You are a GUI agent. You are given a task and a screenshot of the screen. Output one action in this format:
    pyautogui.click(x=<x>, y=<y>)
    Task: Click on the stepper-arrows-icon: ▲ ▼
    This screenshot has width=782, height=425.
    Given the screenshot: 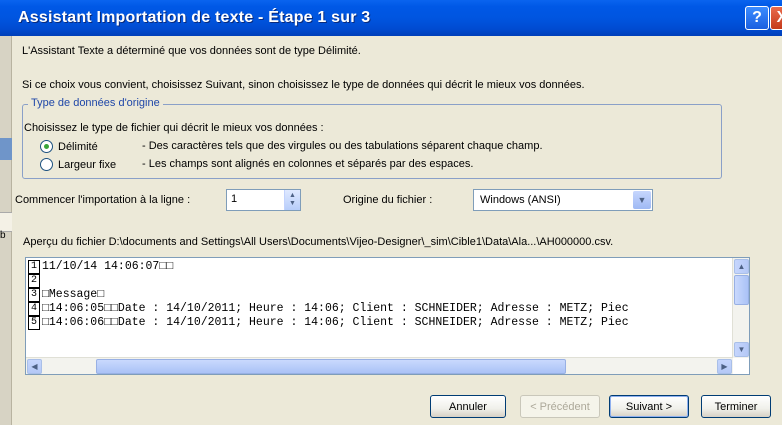 What is the action you would take?
    pyautogui.click(x=292, y=200)
    